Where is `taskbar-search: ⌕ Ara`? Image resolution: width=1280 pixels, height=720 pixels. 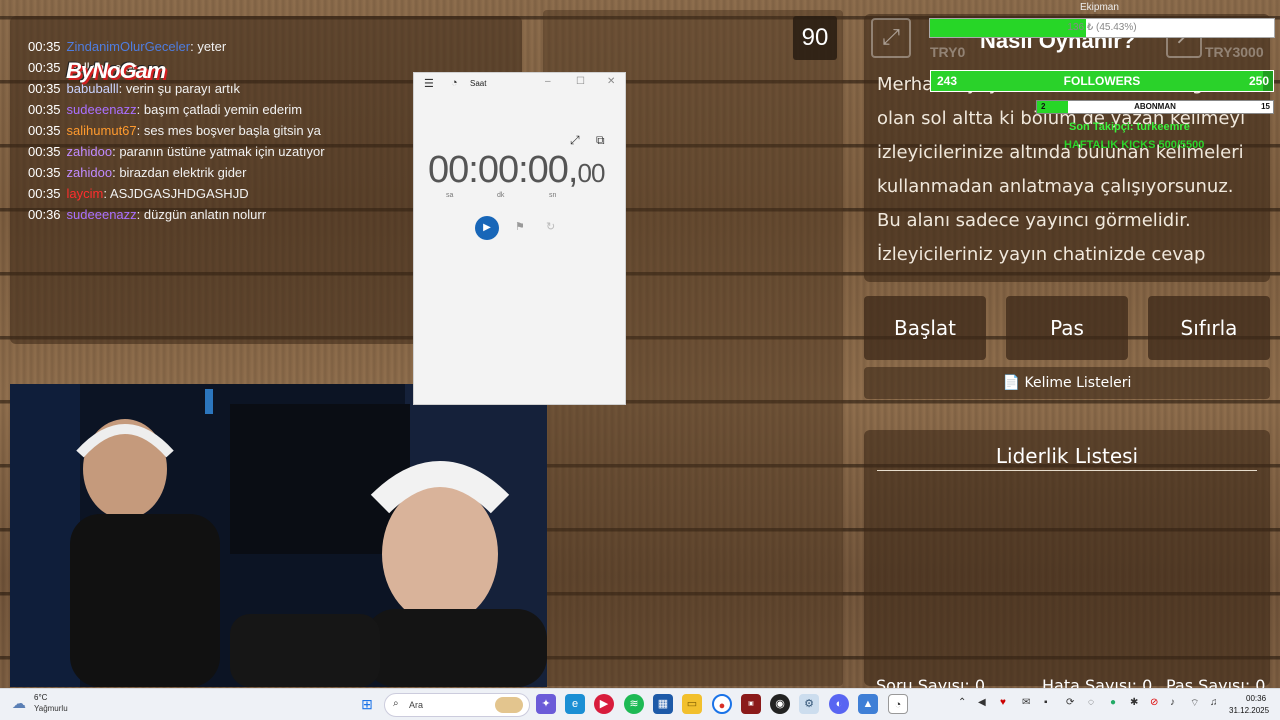
taskbar-search: ⌕ Ara is located at coordinates (457, 705).